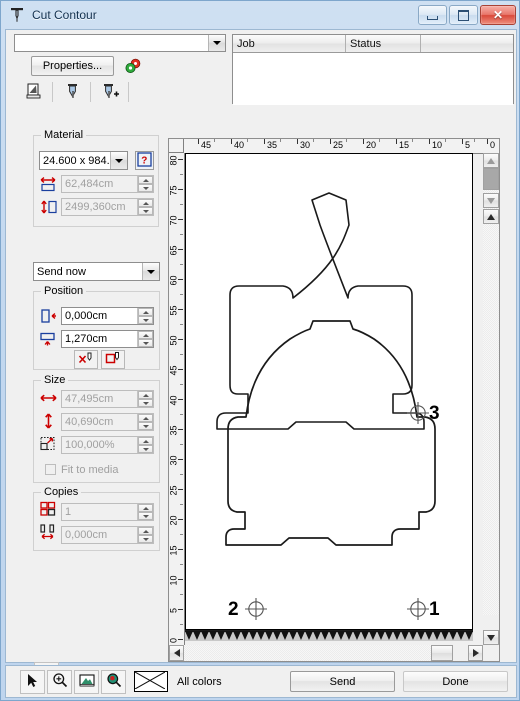  What do you see at coordinates (89, 184) in the screenshot?
I see `media-width-value: 62,484cm` at bounding box center [89, 184].